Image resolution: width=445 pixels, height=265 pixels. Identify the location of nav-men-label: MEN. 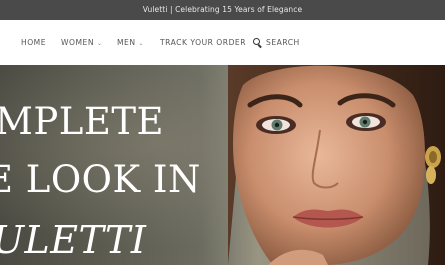
(126, 42).